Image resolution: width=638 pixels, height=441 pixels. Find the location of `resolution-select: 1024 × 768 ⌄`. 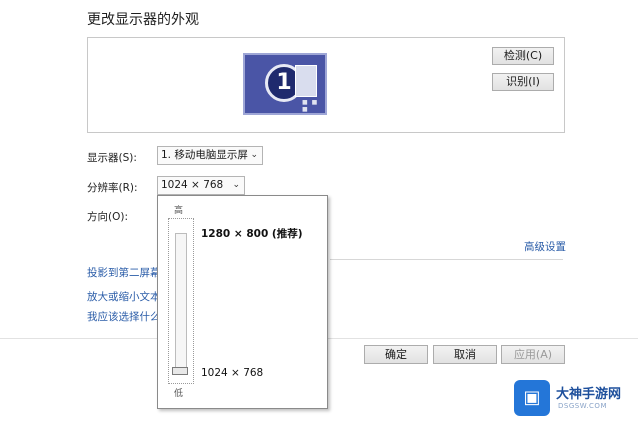

resolution-select: 1024 × 768 ⌄ is located at coordinates (201, 185).